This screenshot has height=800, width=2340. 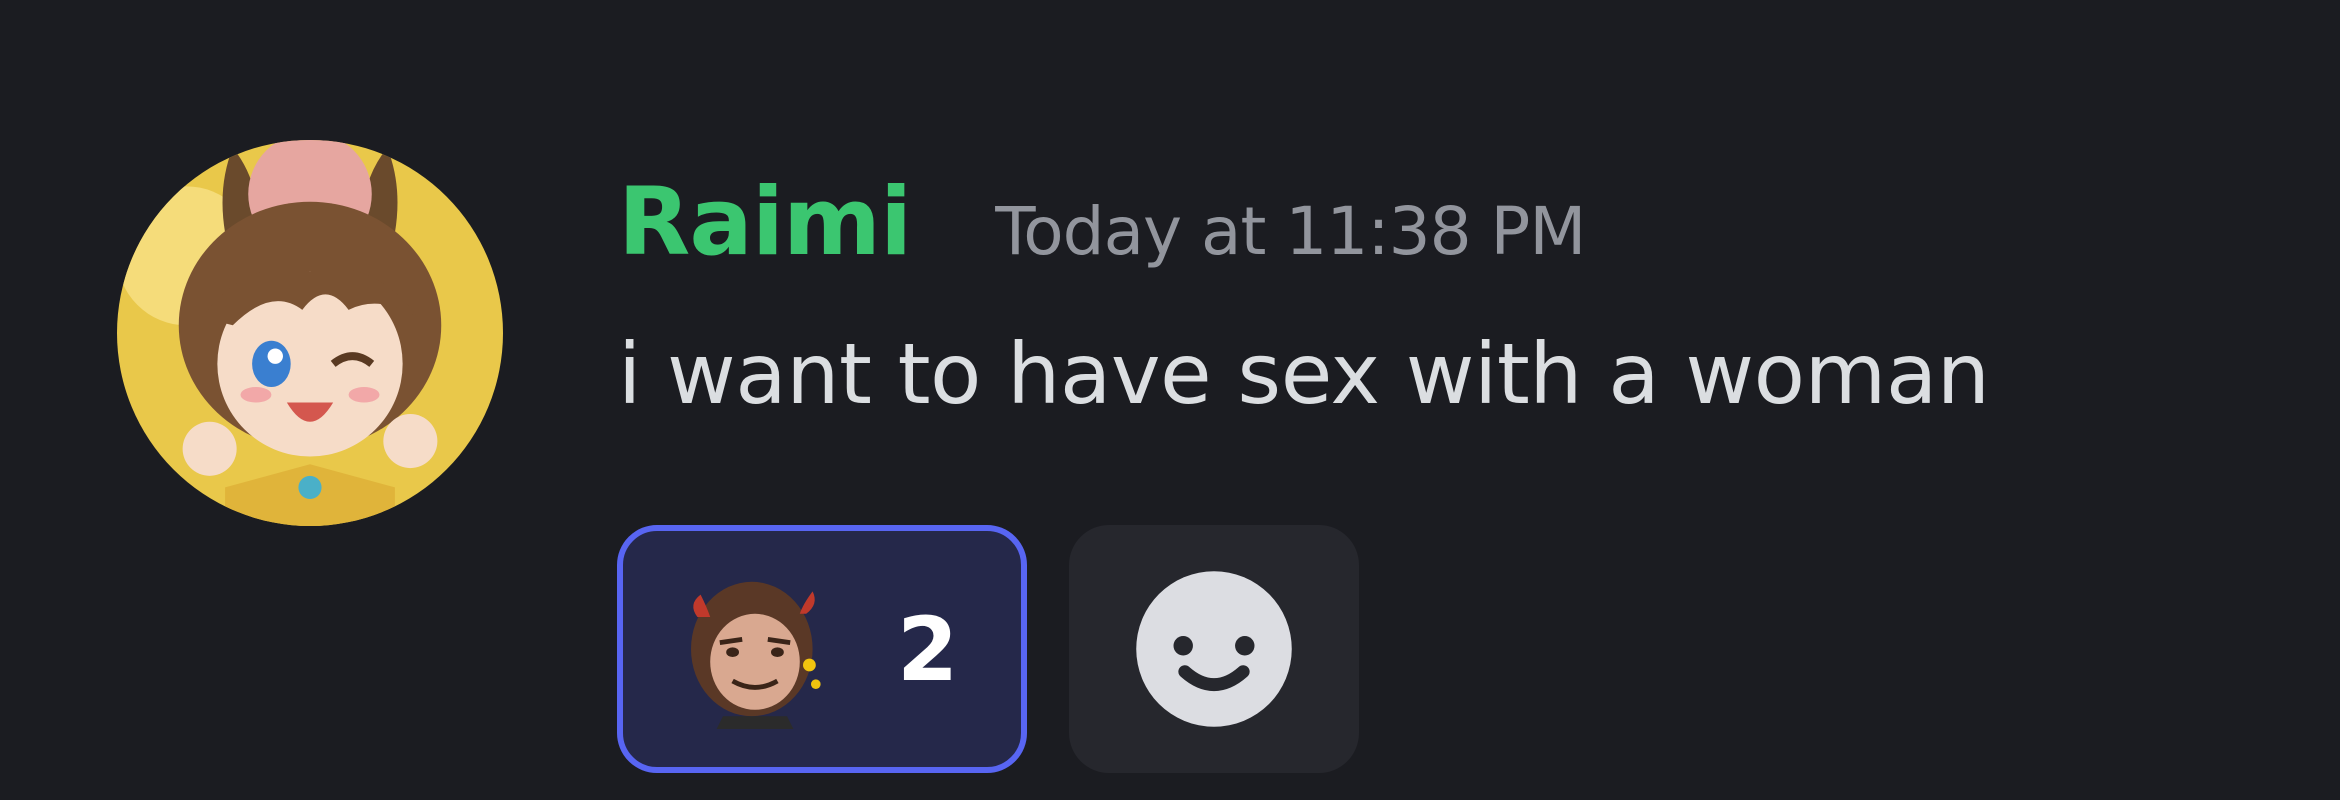 What do you see at coordinates (928, 649) in the screenshot?
I see `reaction-count: 2` at bounding box center [928, 649].